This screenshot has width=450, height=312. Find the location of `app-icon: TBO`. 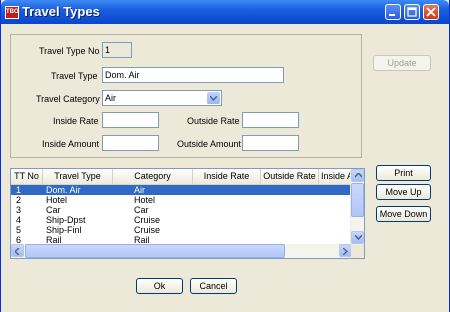

app-icon: TBO is located at coordinates (12, 12).